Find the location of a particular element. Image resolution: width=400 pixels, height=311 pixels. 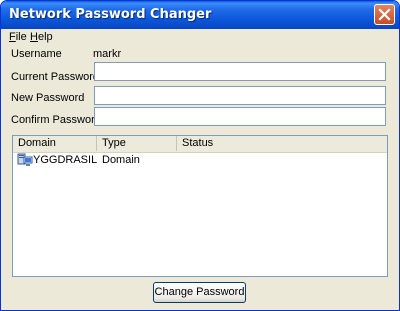

username-label: Username is located at coordinates (36, 54).